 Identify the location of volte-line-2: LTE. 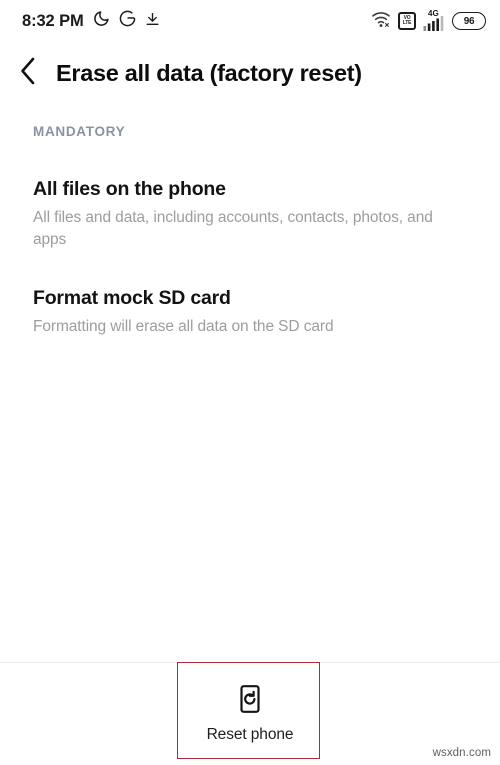
(407, 23).